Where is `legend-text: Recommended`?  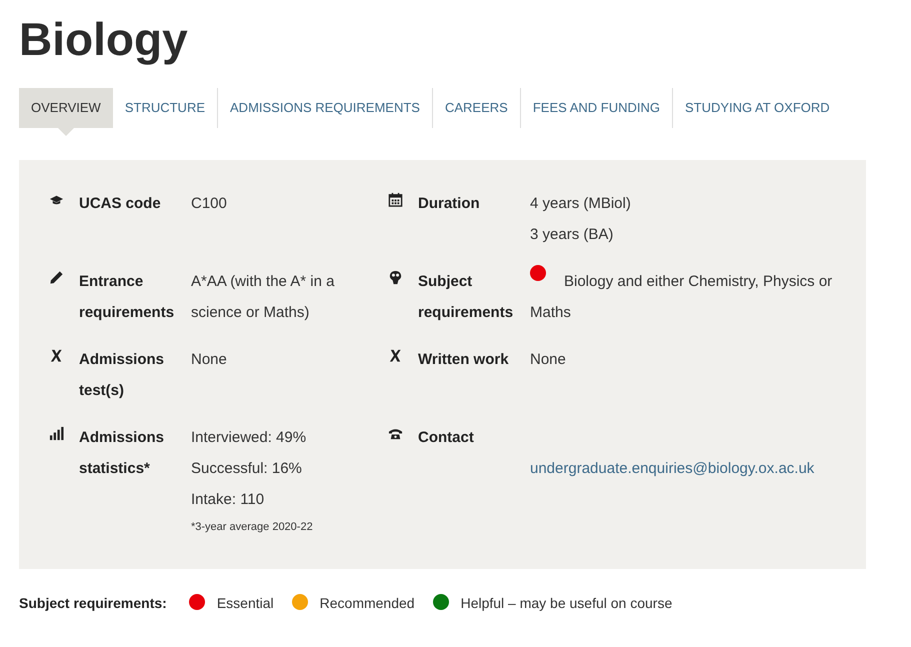 legend-text: Recommended is located at coordinates (367, 603).